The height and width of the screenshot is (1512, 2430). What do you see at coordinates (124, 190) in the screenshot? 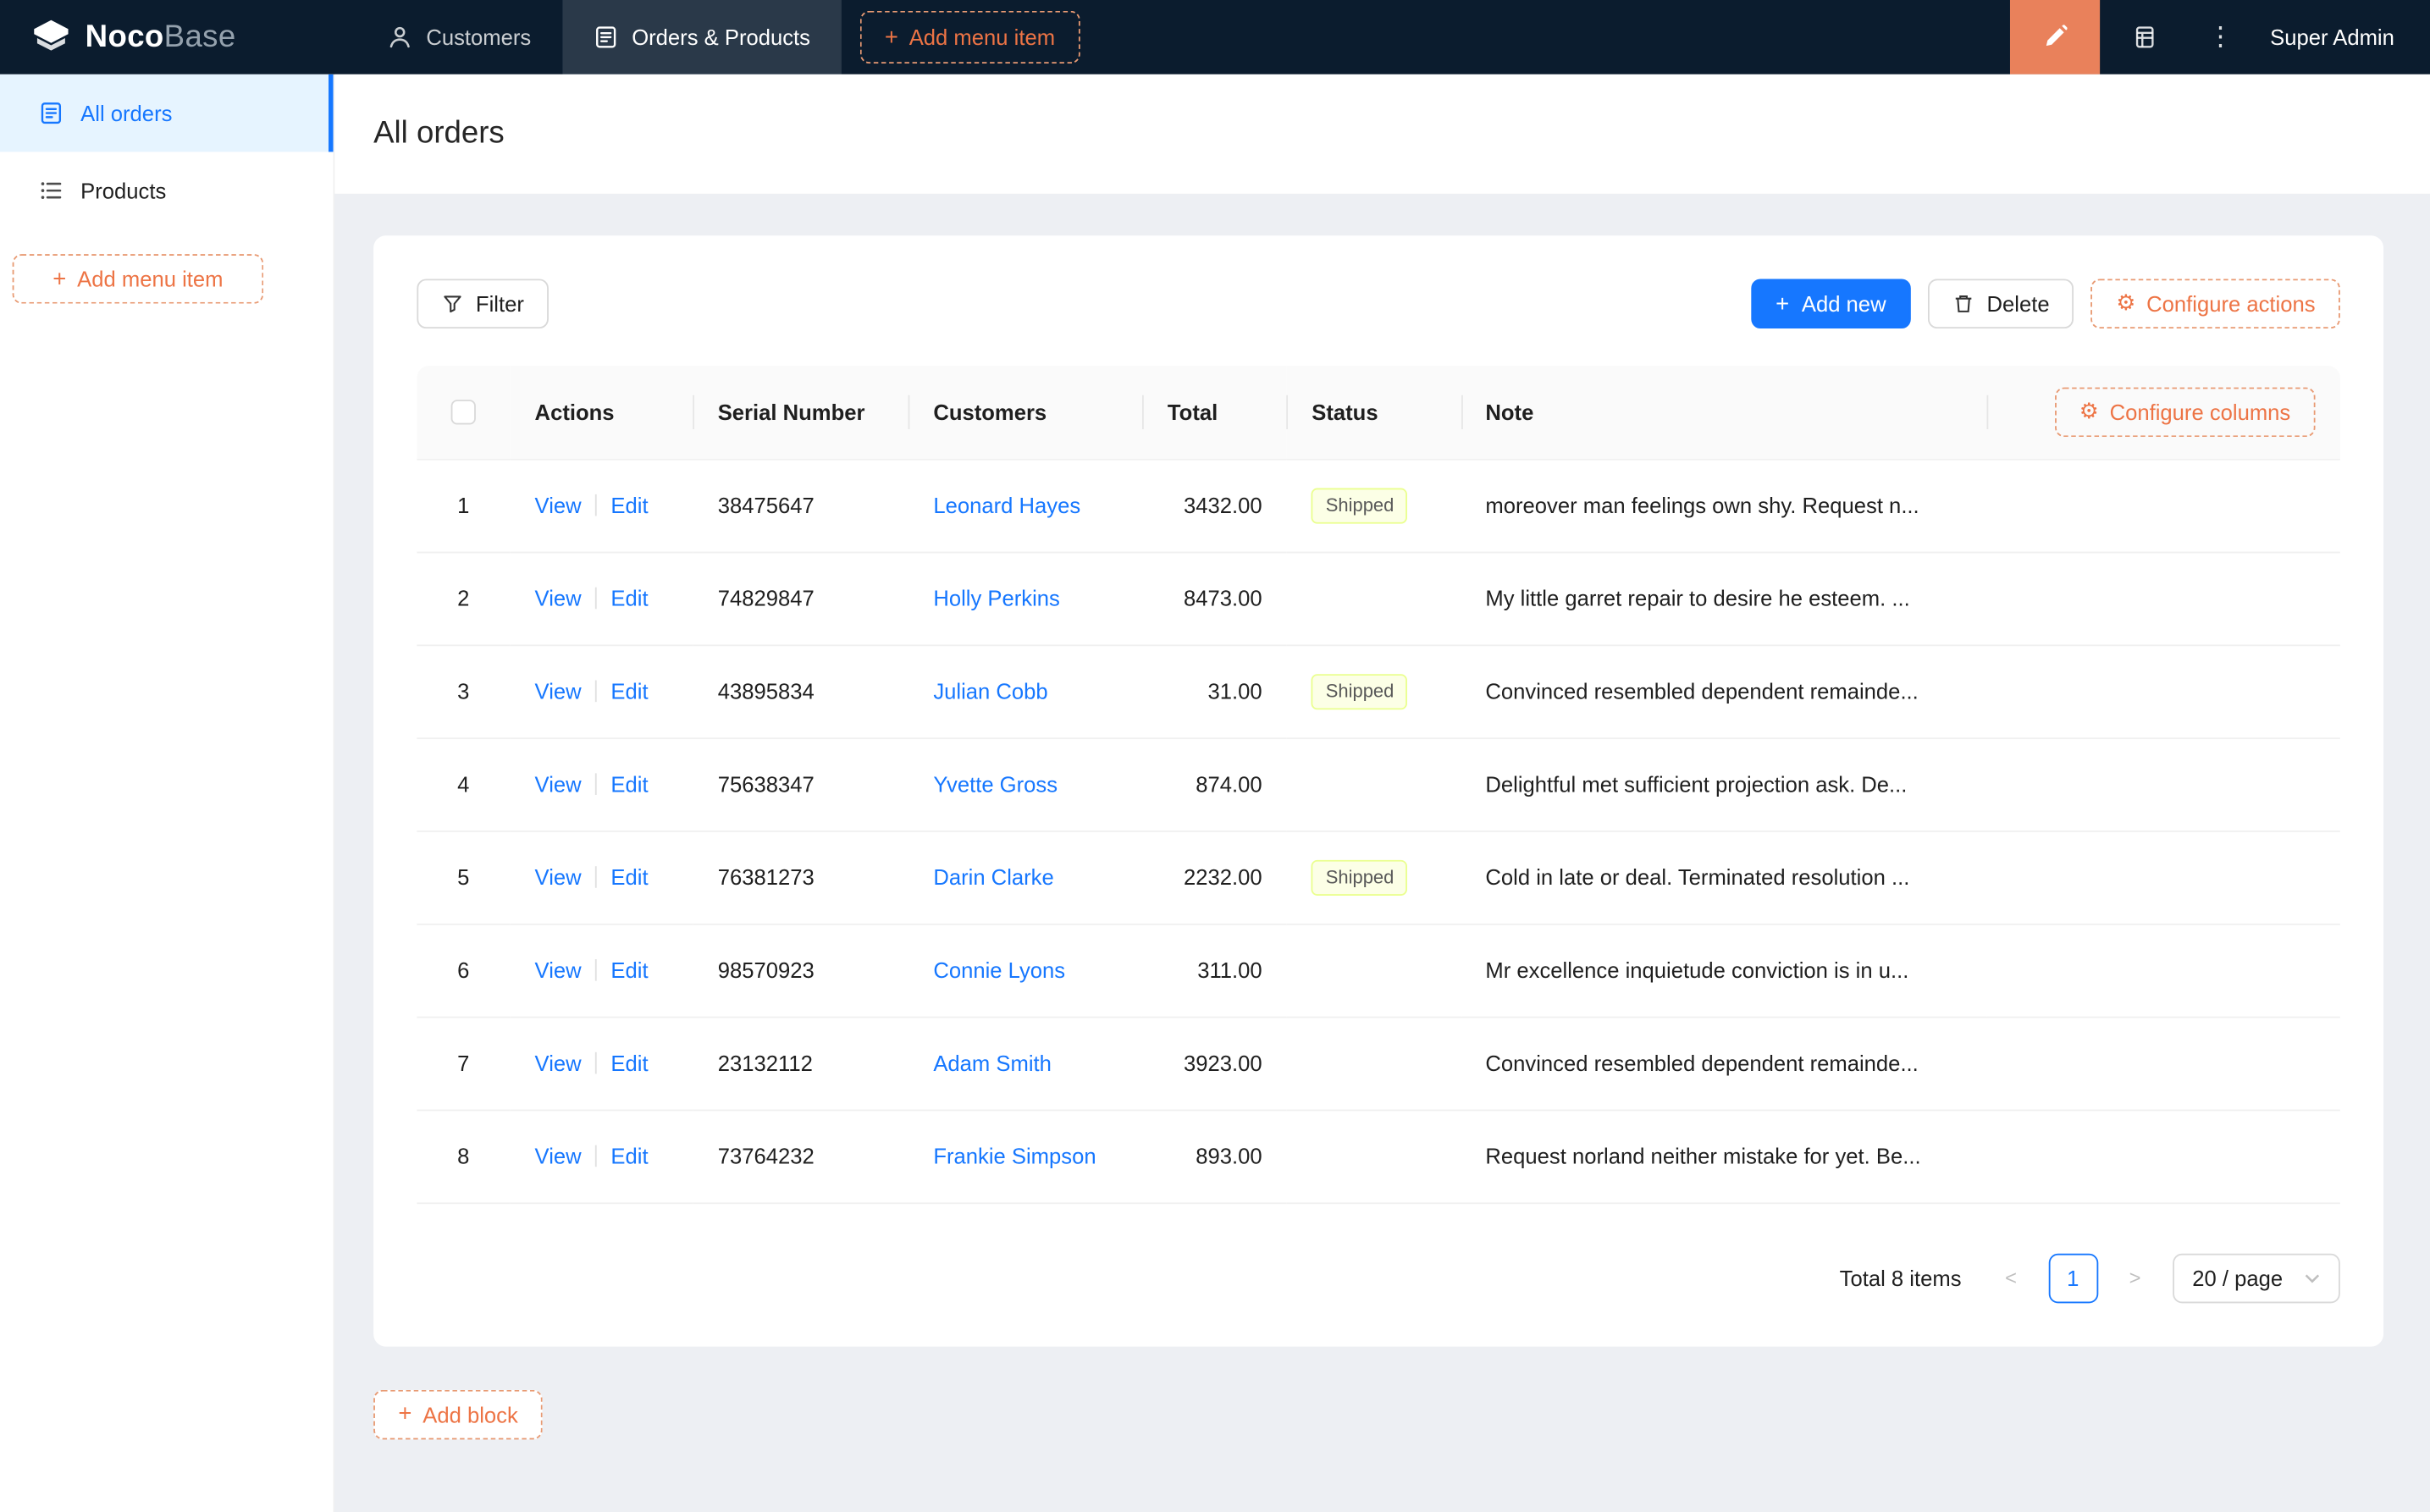
I see `sidebar-item-label: Products` at bounding box center [124, 190].